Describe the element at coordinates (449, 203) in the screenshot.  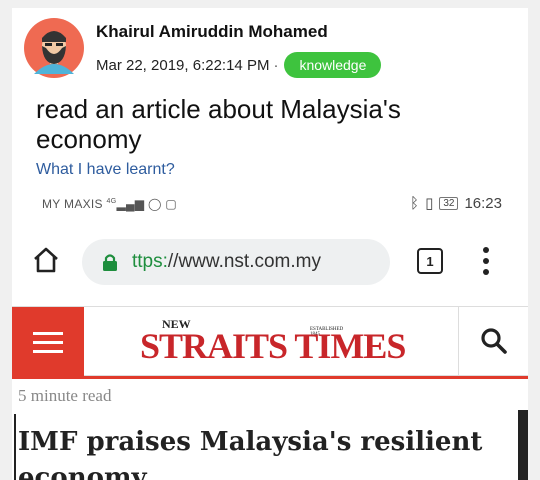
I see `battery-icon: 32` at that location.